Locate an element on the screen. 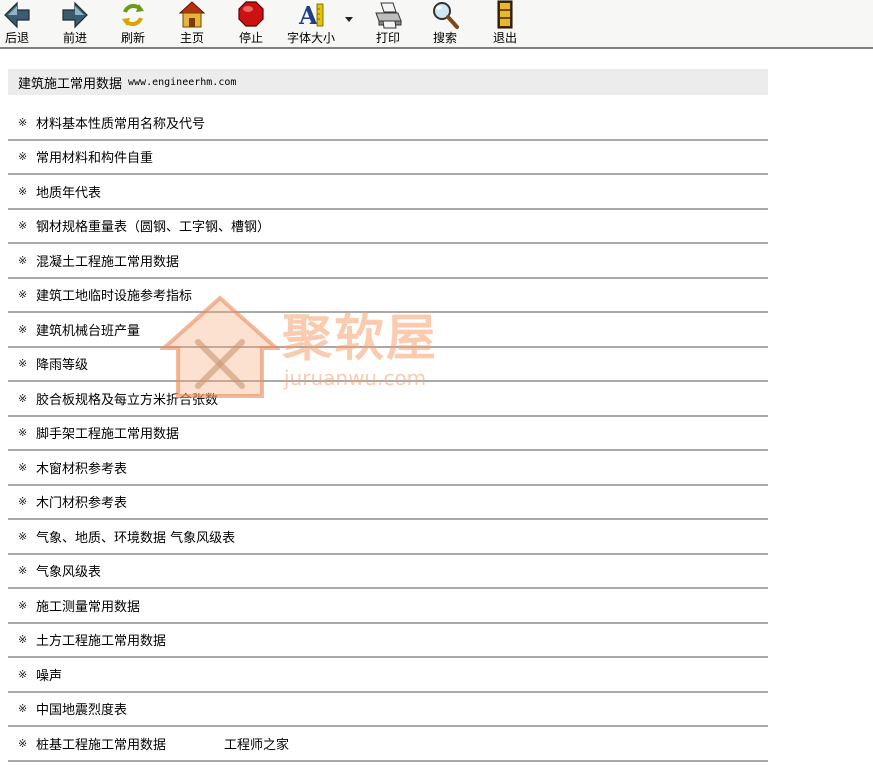 Image resolution: width=873 pixels, height=784 pixels. list-item-label: 降雨等级 is located at coordinates (62, 363).